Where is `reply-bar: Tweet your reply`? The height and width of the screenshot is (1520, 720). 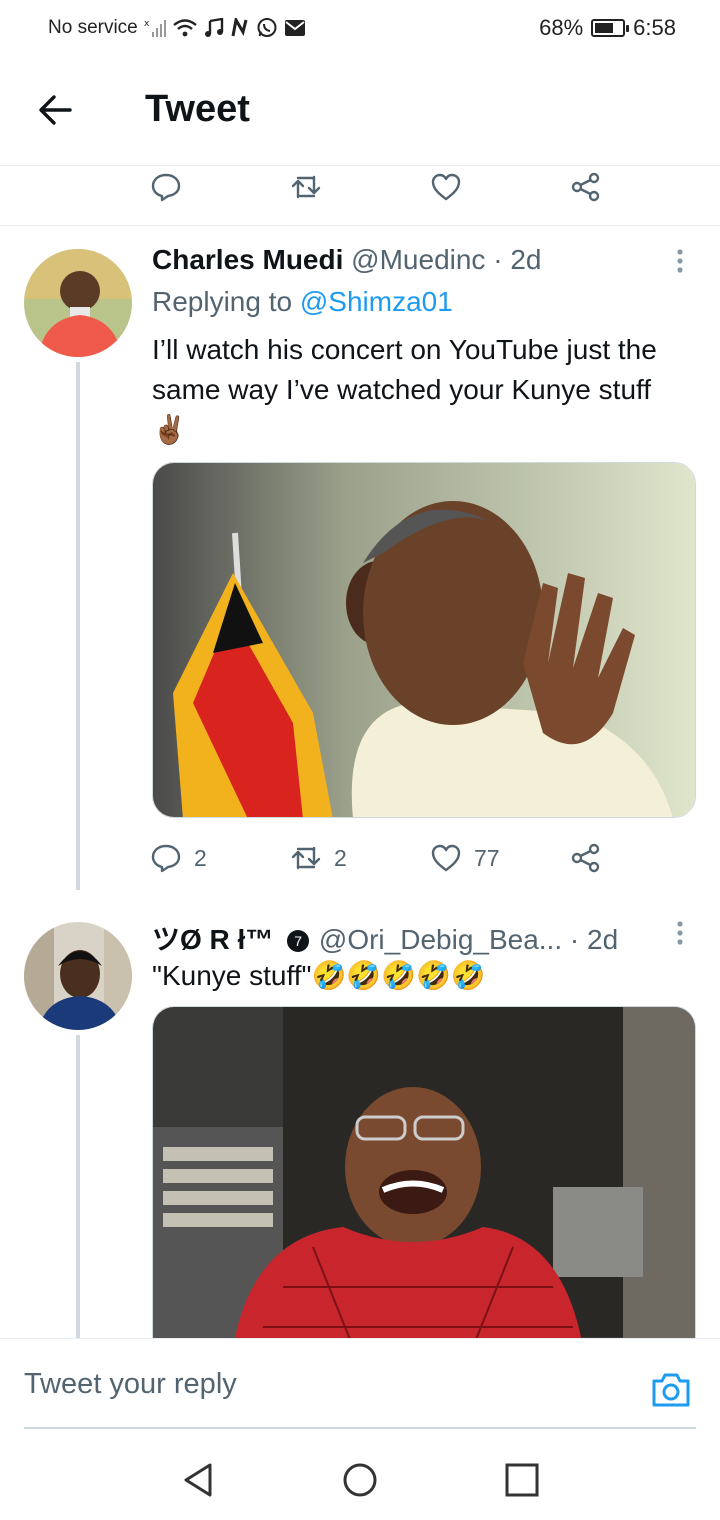 reply-bar: Tweet your reply is located at coordinates (360, 1384).